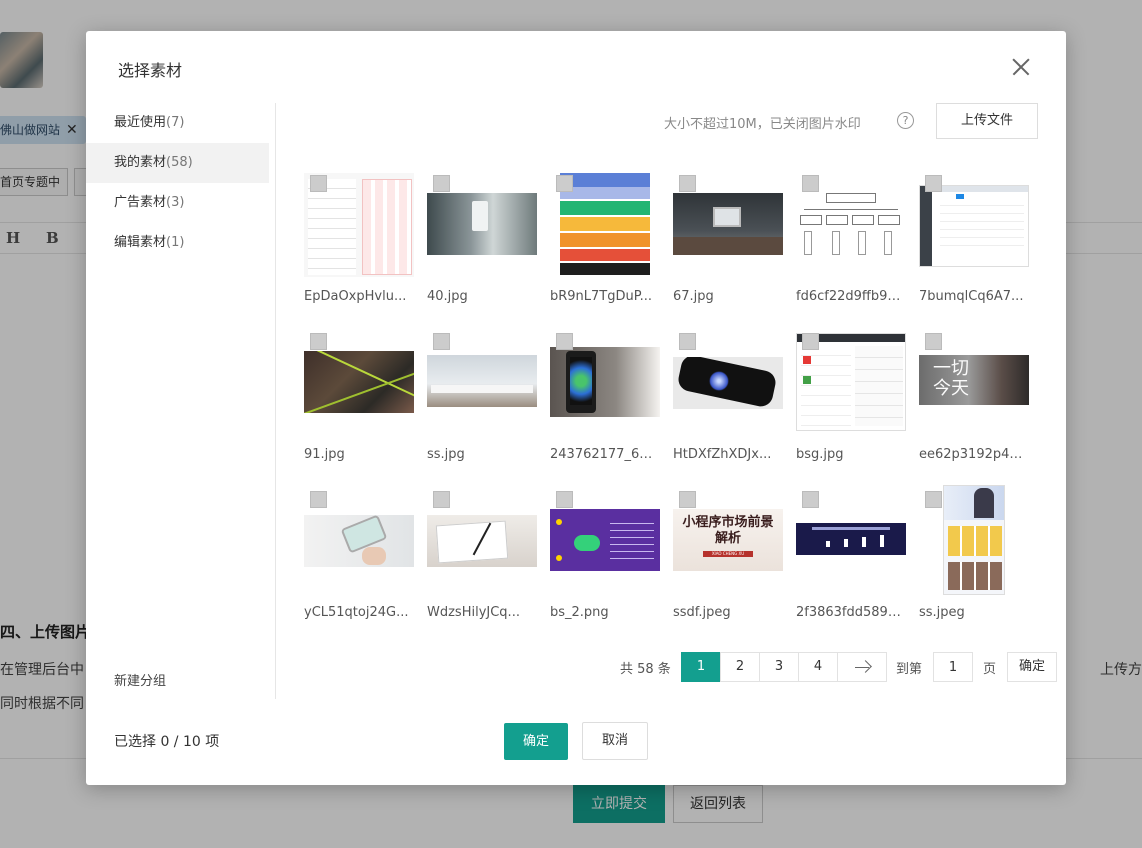 This screenshot has height=848, width=1142. Describe the element at coordinates (942, 612) in the screenshot. I see `item-name: ss.jpeg` at that location.